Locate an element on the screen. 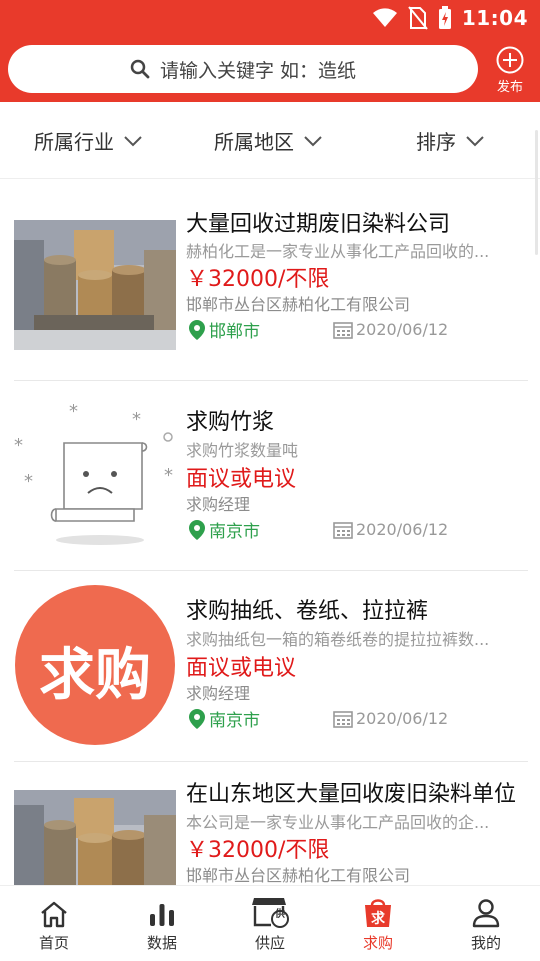  listing-location: 邯郸市 is located at coordinates (224, 329).